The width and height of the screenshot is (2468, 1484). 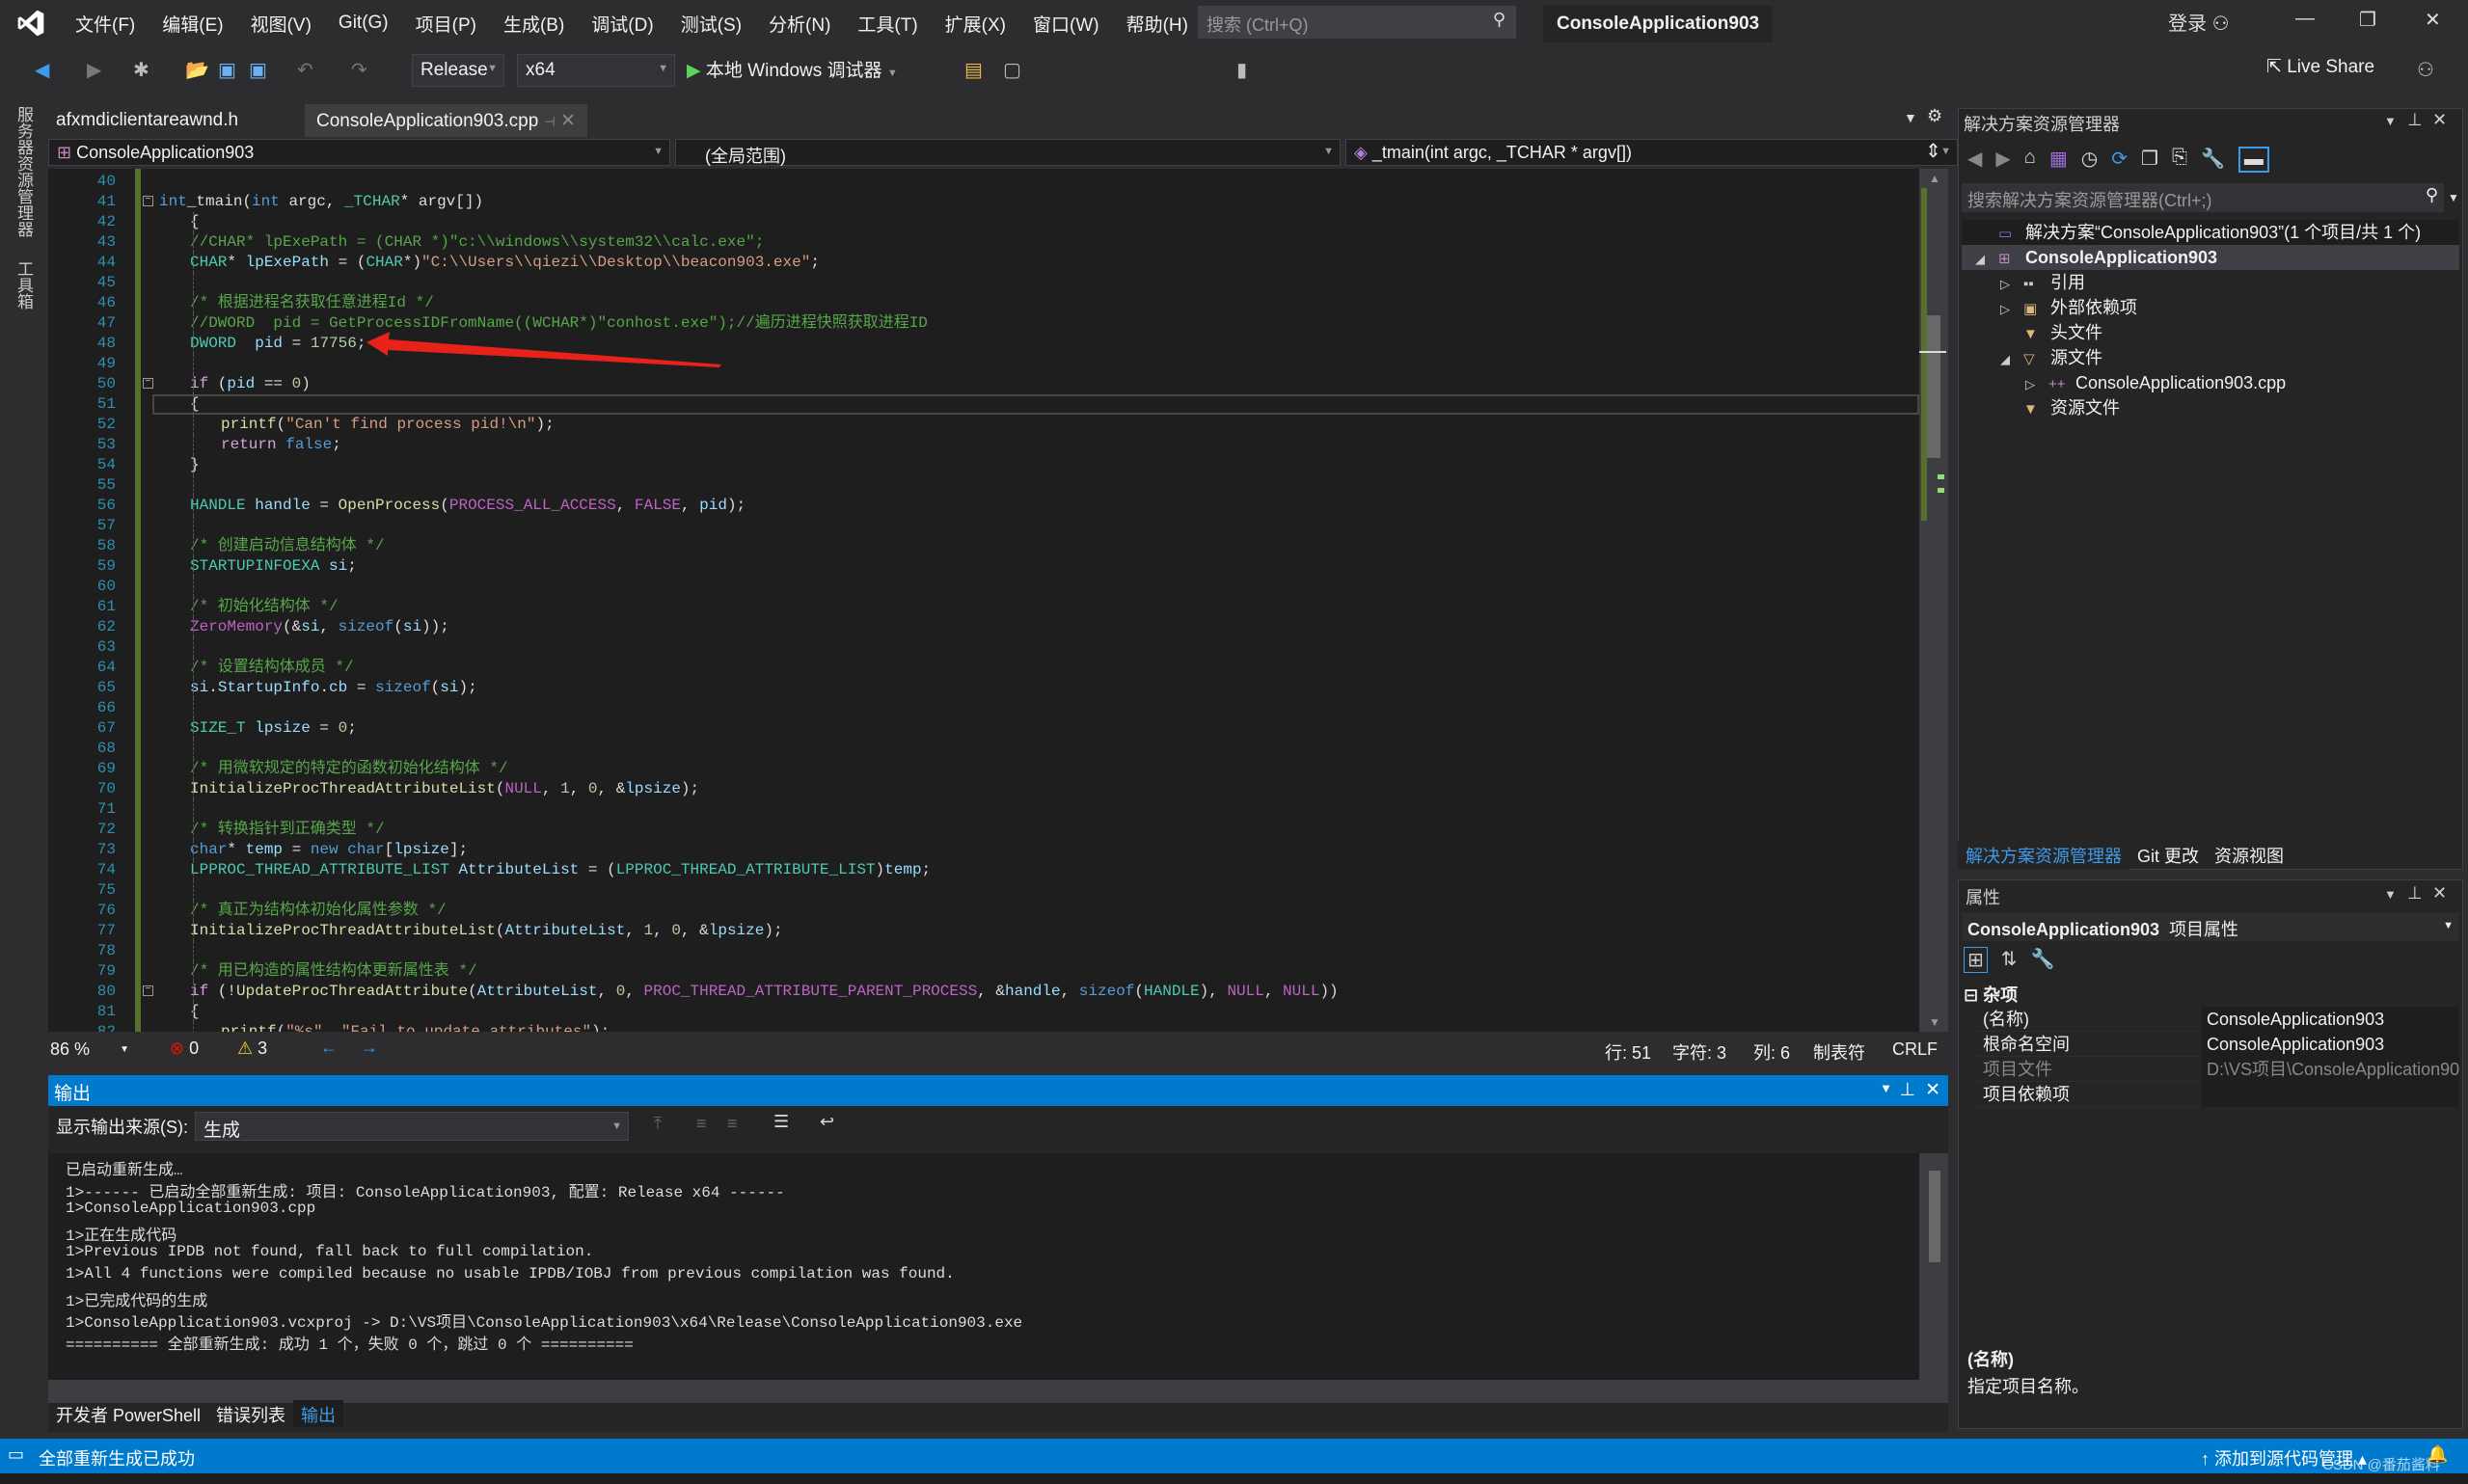 I want to click on new-project-icon: ✱, so click(x=141, y=70).